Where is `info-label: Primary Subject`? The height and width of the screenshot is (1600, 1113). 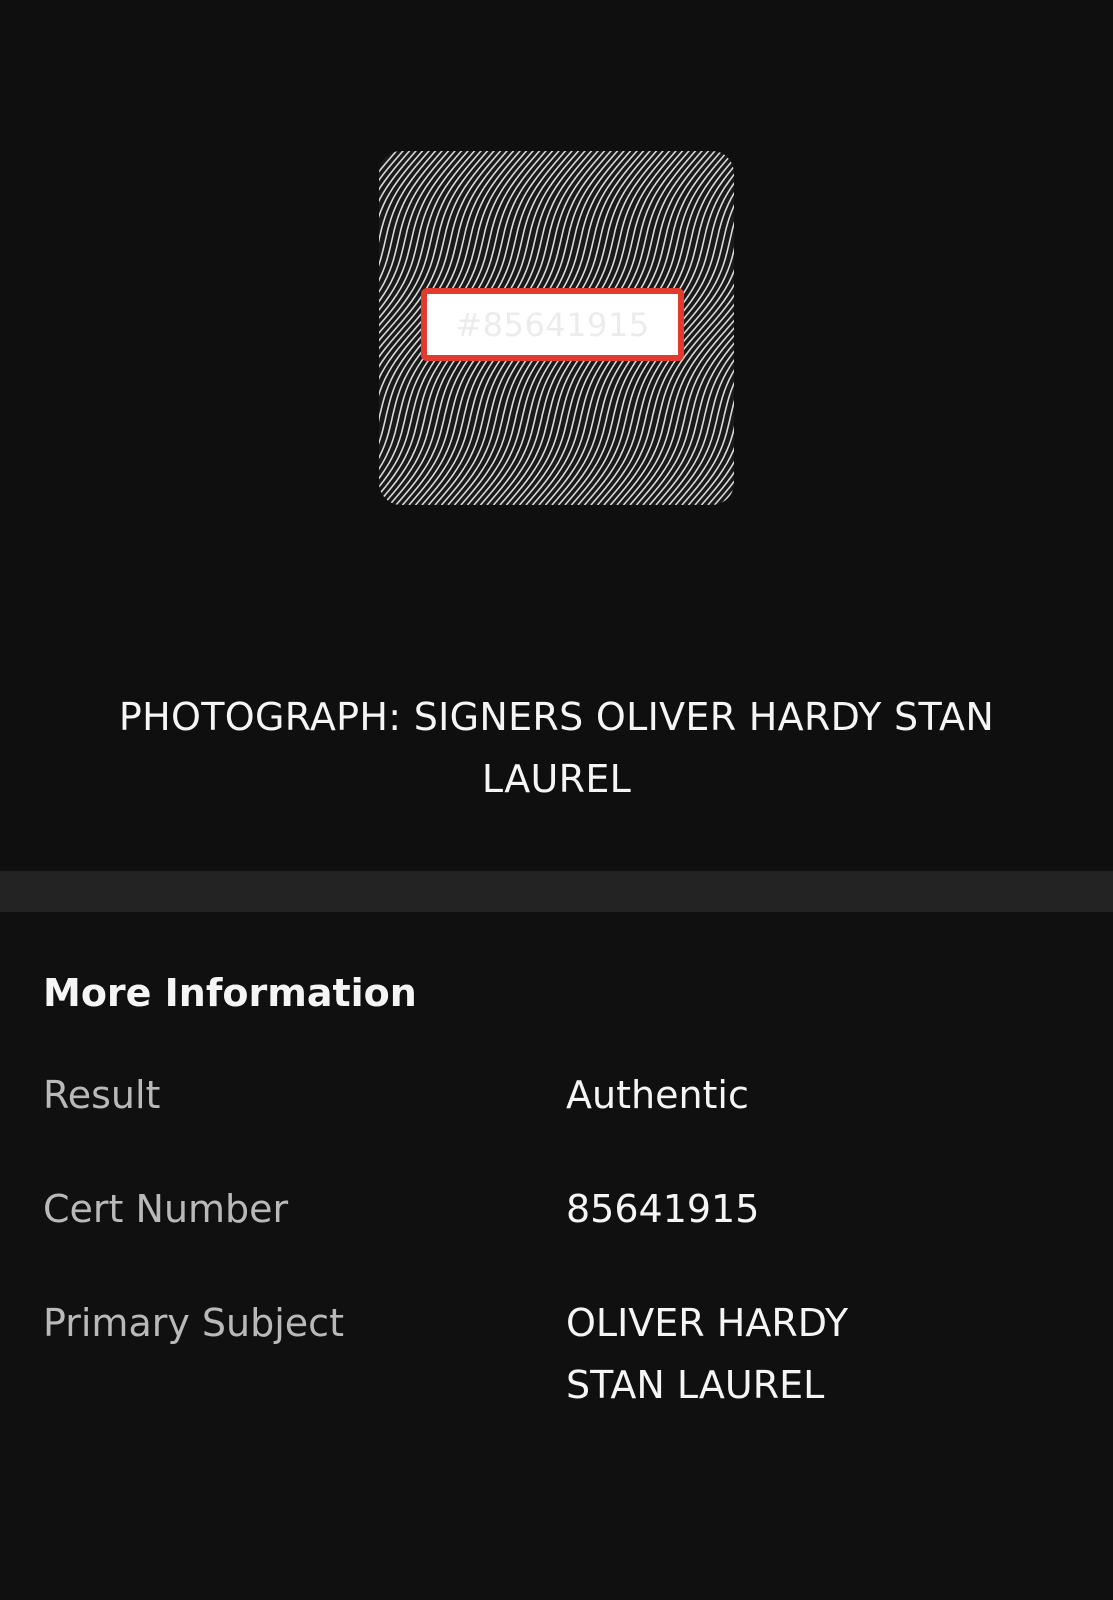
info-label: Primary Subject is located at coordinates (193, 1323).